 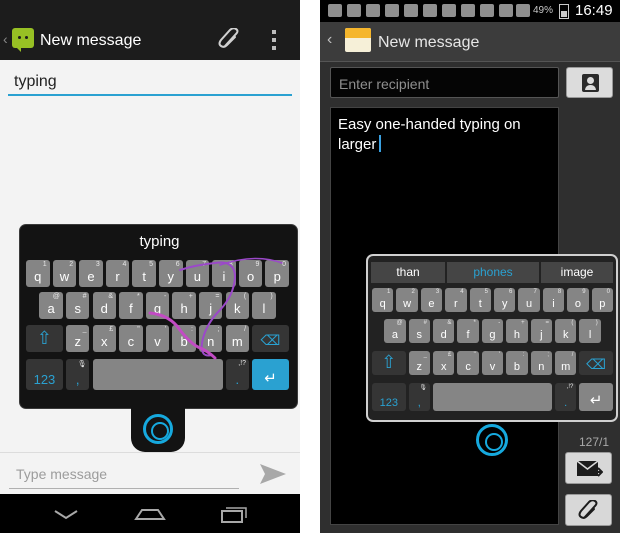 What do you see at coordinates (588, 468) in the screenshot?
I see `send-button` at bounding box center [588, 468].